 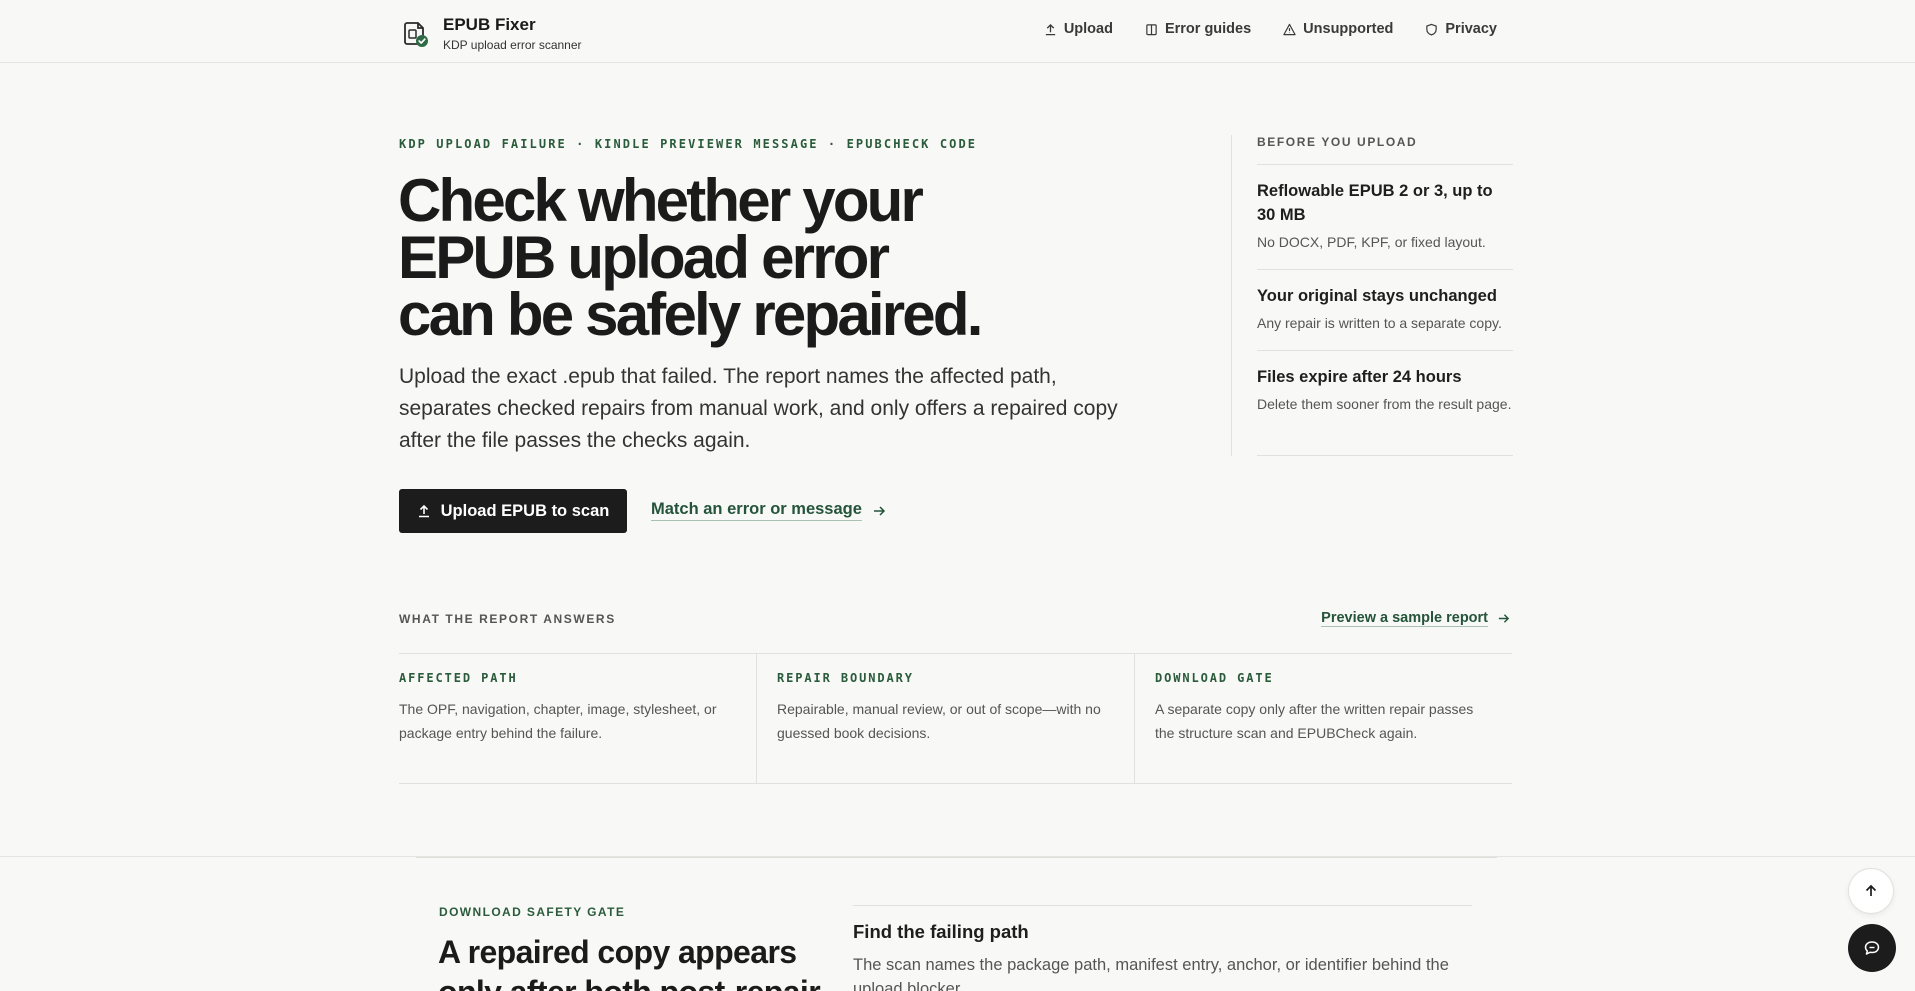 What do you see at coordinates (489, 24) in the screenshot?
I see `brand-title: EPUB Fixer` at bounding box center [489, 24].